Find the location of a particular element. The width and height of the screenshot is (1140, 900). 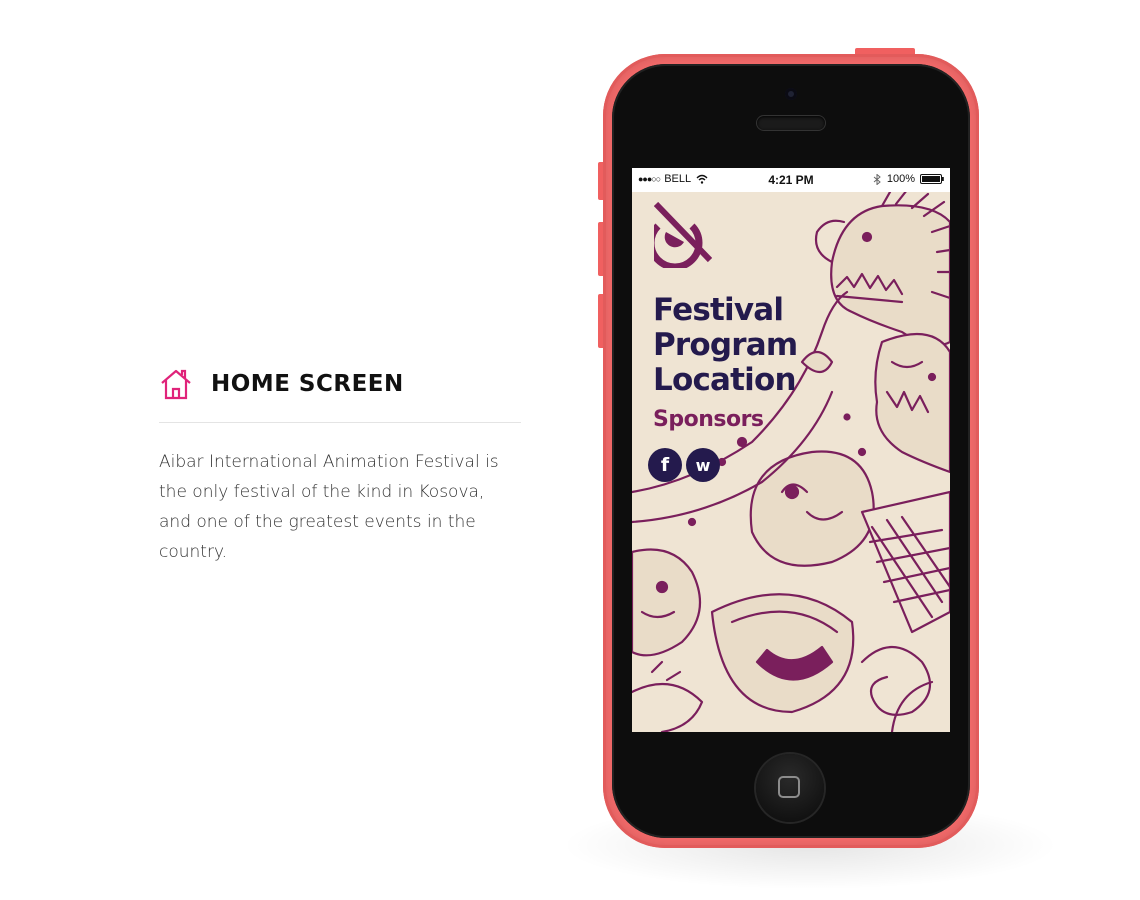

phone-home-button is located at coordinates (790, 788).